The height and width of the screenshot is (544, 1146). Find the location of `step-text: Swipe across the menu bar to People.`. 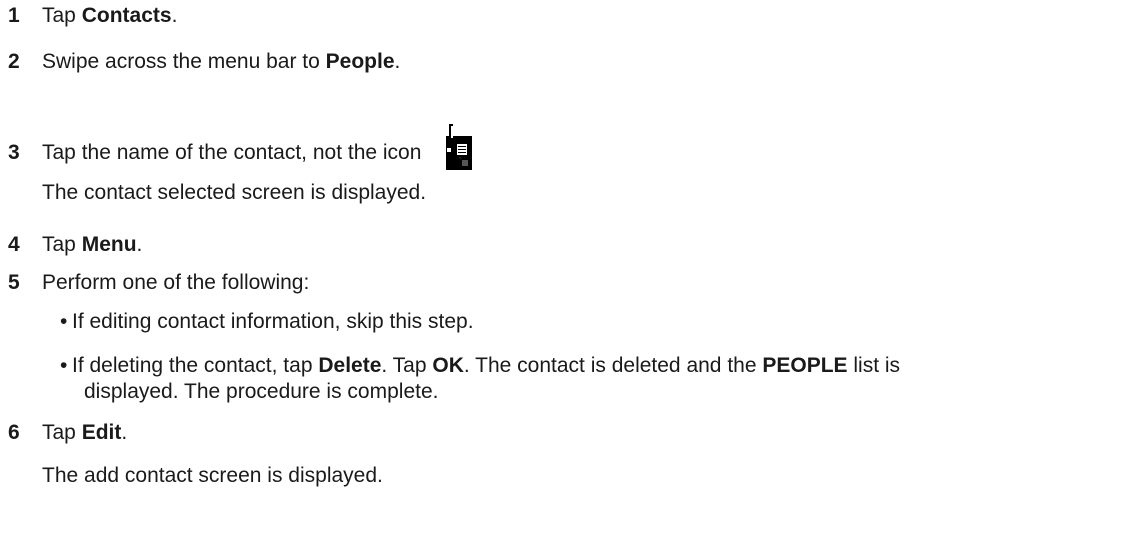

step-text: Swipe across the menu bar to People. is located at coordinates (221, 62).